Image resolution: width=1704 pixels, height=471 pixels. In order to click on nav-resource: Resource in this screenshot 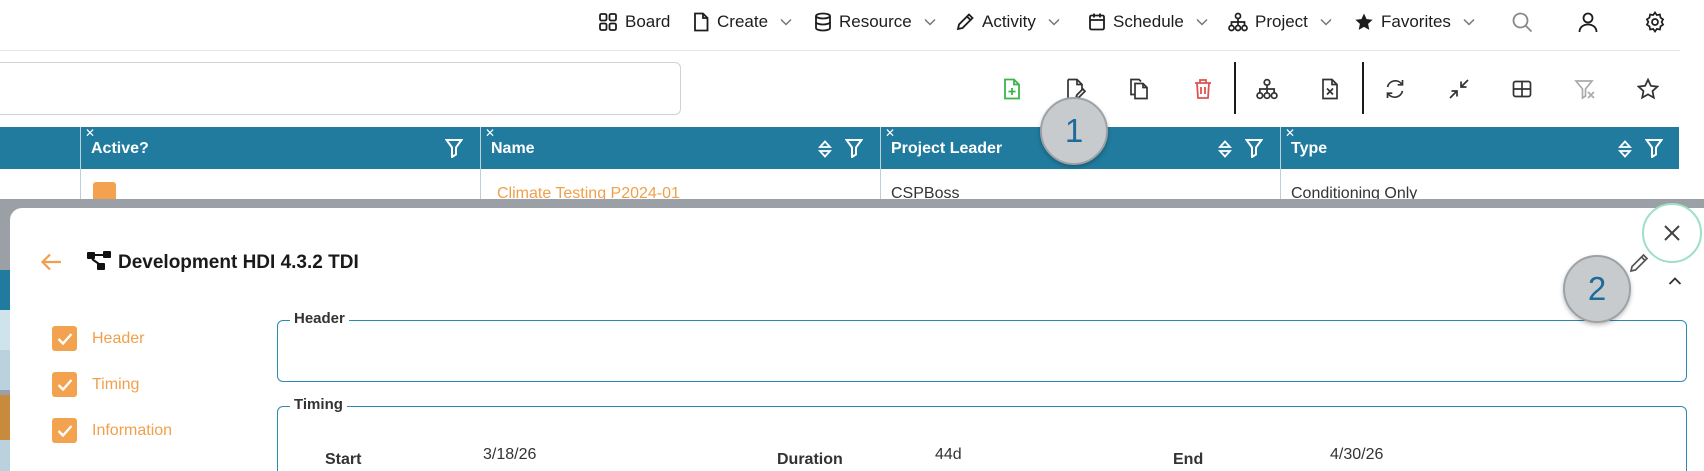, I will do `click(875, 22)`.